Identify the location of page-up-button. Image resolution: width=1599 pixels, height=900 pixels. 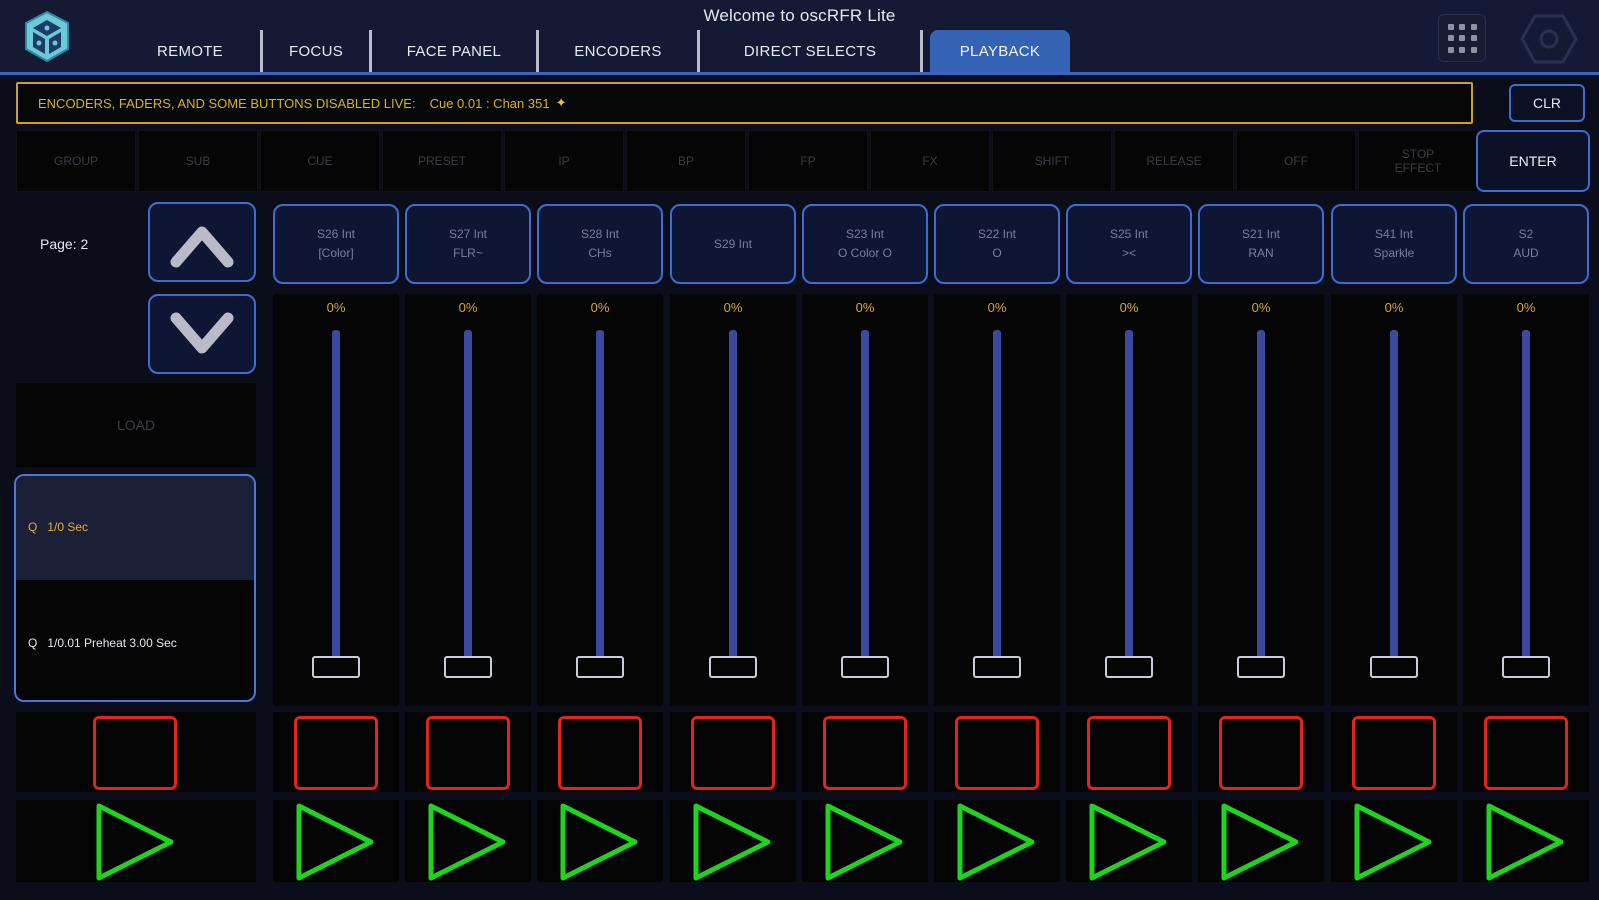
(202, 242).